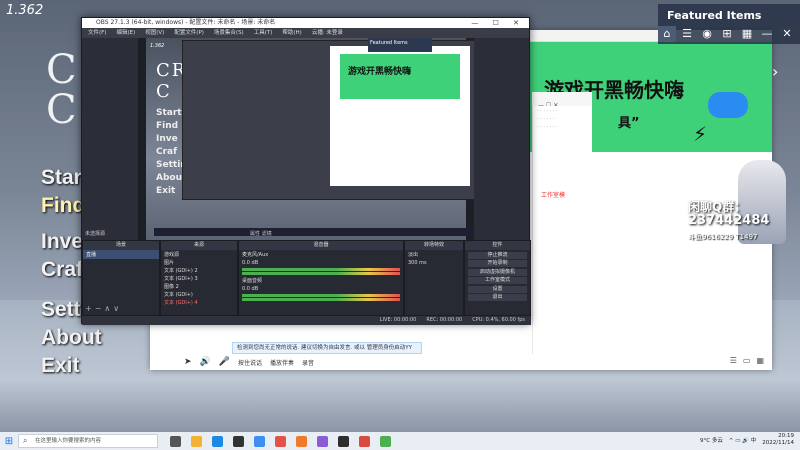  What do you see at coordinates (25, 440) in the screenshot?
I see `search-icon: ⌕` at bounding box center [25, 440].